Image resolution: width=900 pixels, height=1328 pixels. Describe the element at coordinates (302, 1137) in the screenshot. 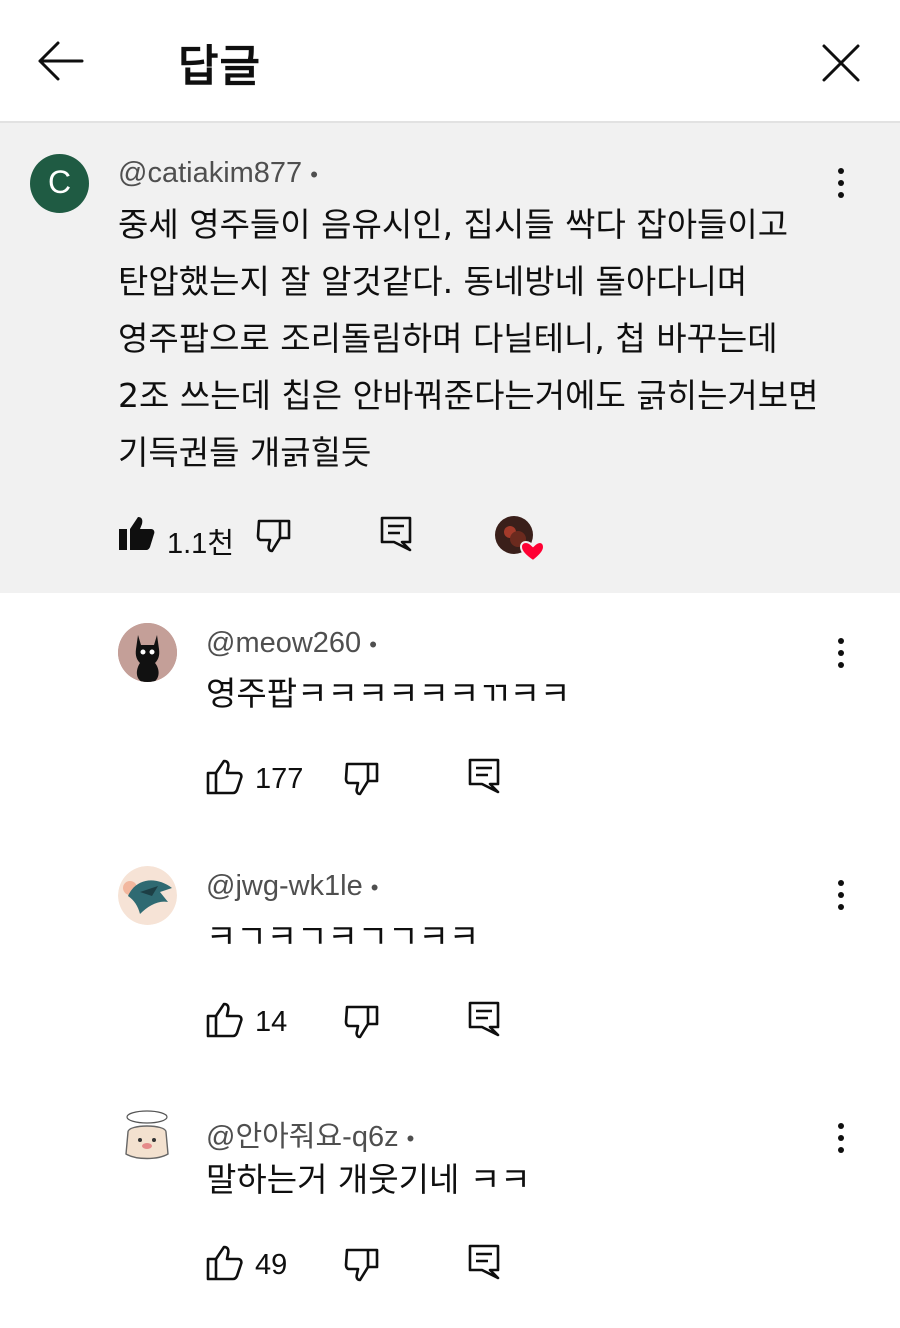

I see `author-handle: @안아줘요-q6z` at that location.